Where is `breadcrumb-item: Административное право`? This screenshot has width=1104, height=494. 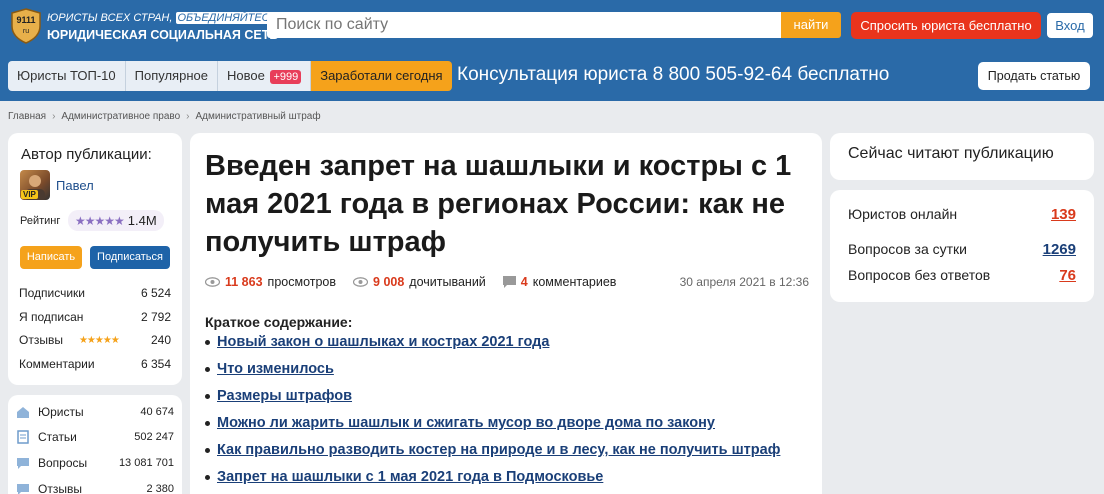
breadcrumb-item: Административное право is located at coordinates (120, 116).